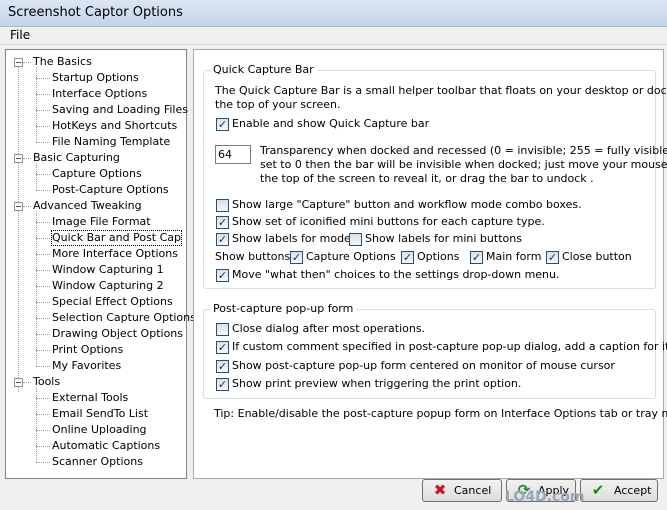 The height and width of the screenshot is (510, 667). I want to click on tree-item: Special Effect Options, so click(112, 302).